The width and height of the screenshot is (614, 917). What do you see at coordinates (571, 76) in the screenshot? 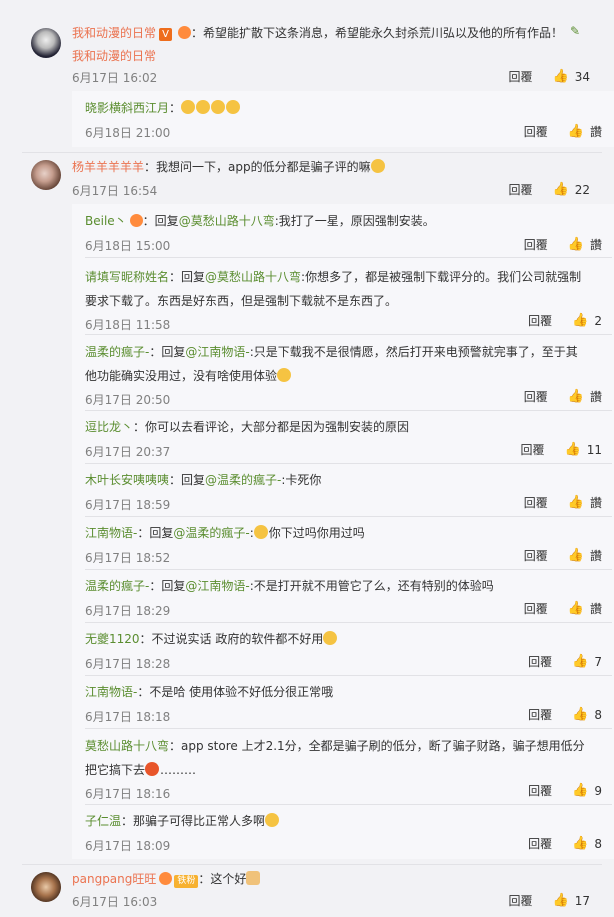
I see `like-button: 👍 34` at bounding box center [571, 76].